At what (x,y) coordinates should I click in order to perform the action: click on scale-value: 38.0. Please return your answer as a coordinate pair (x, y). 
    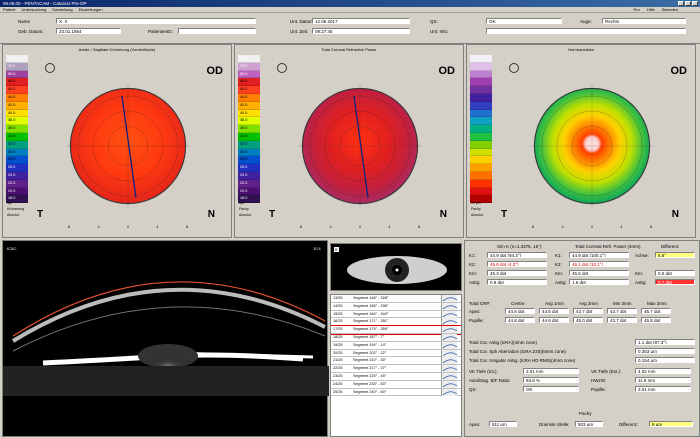
    Looking at the image, I should click on (249, 121).